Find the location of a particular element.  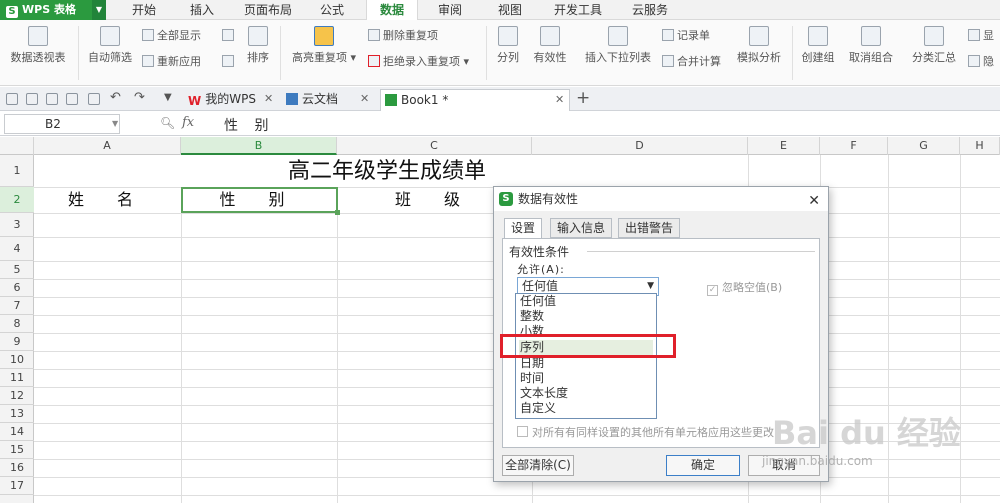

customize-dropdown-icon: ▼ is located at coordinates (168, 97).